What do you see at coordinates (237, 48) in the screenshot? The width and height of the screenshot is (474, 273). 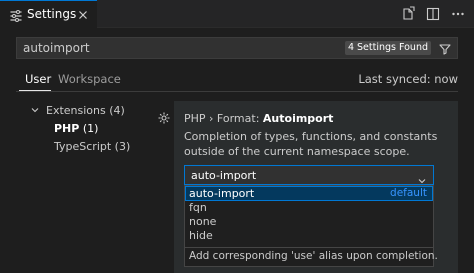 I see `settings-search: autoimport 4 Settings Found` at bounding box center [237, 48].